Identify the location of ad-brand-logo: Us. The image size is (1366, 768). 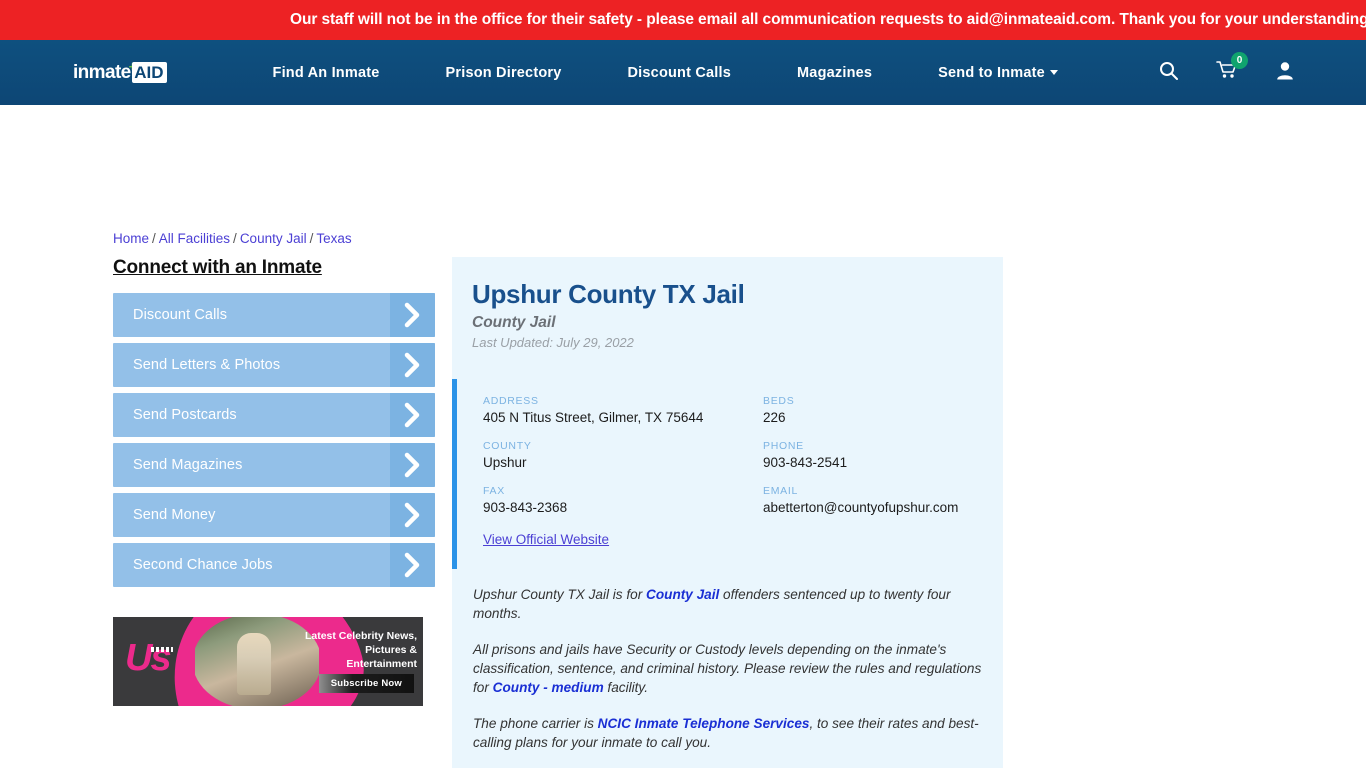
(149, 658).